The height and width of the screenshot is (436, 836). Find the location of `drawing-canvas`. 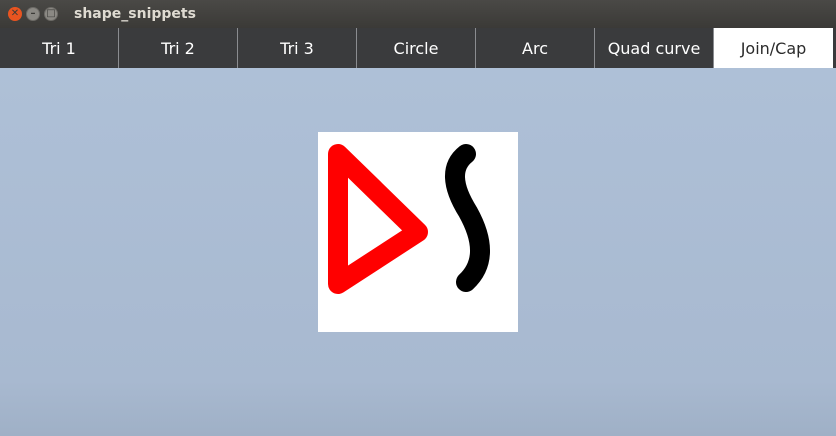

drawing-canvas is located at coordinates (418, 232).